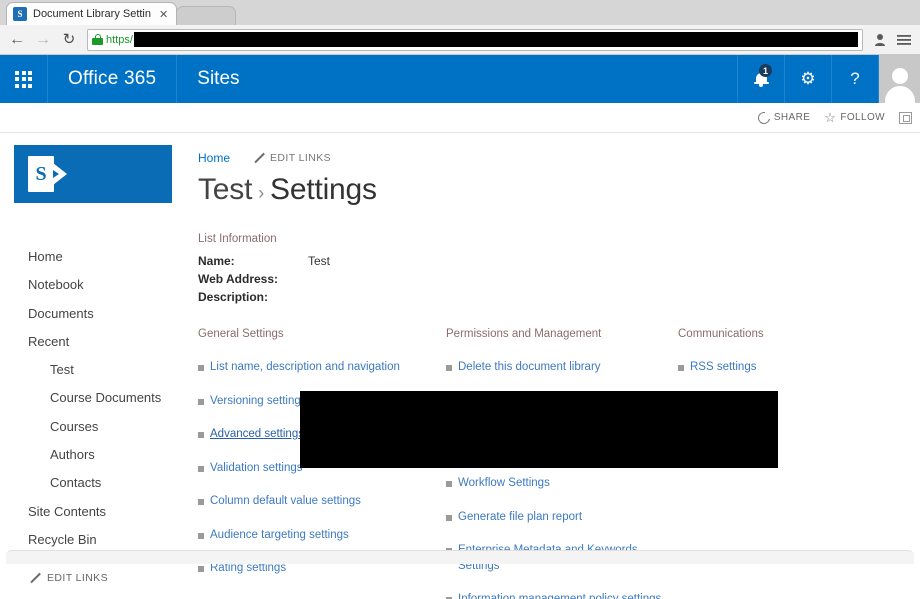 Image resolution: width=920 pixels, height=599 pixels. Describe the element at coordinates (721, 334) in the screenshot. I see `column-heading: Communications` at that location.